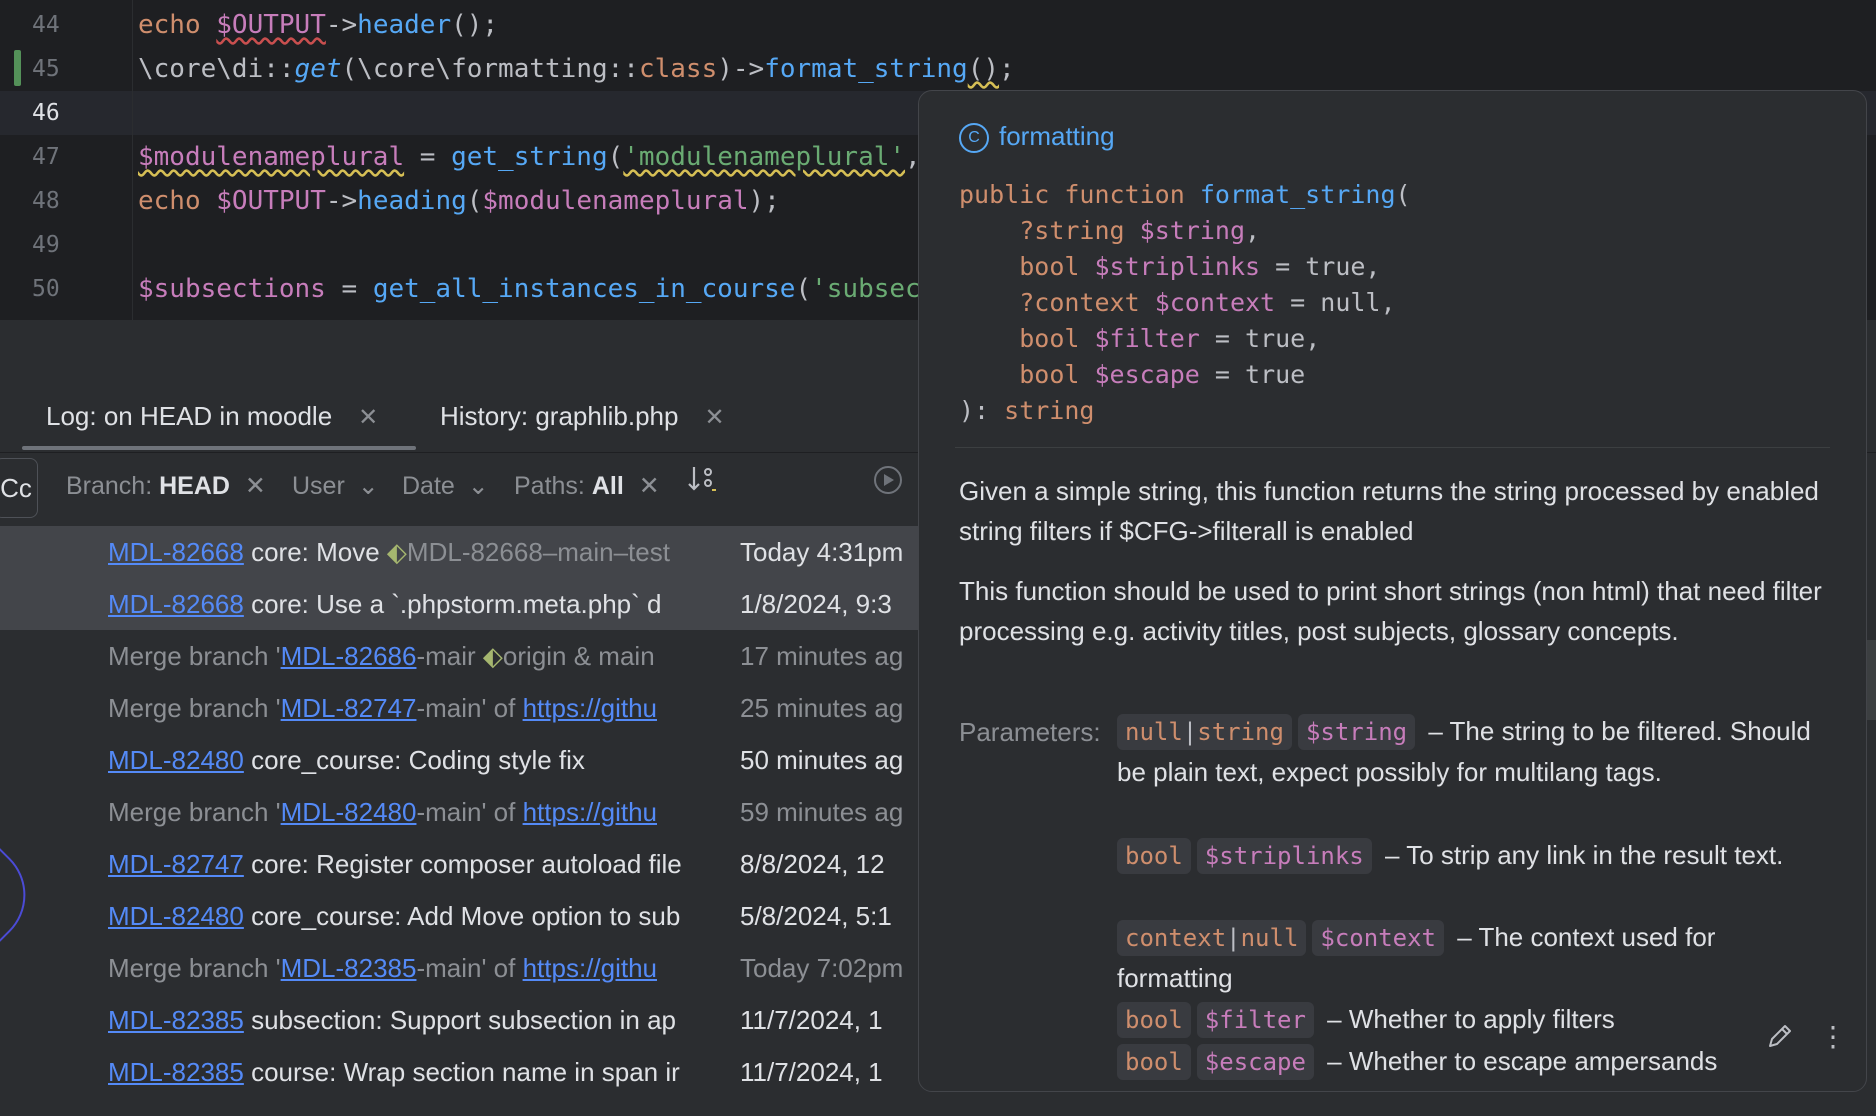 The height and width of the screenshot is (1116, 1876). Describe the element at coordinates (678, 69) in the screenshot. I see `code-token: class` at that location.